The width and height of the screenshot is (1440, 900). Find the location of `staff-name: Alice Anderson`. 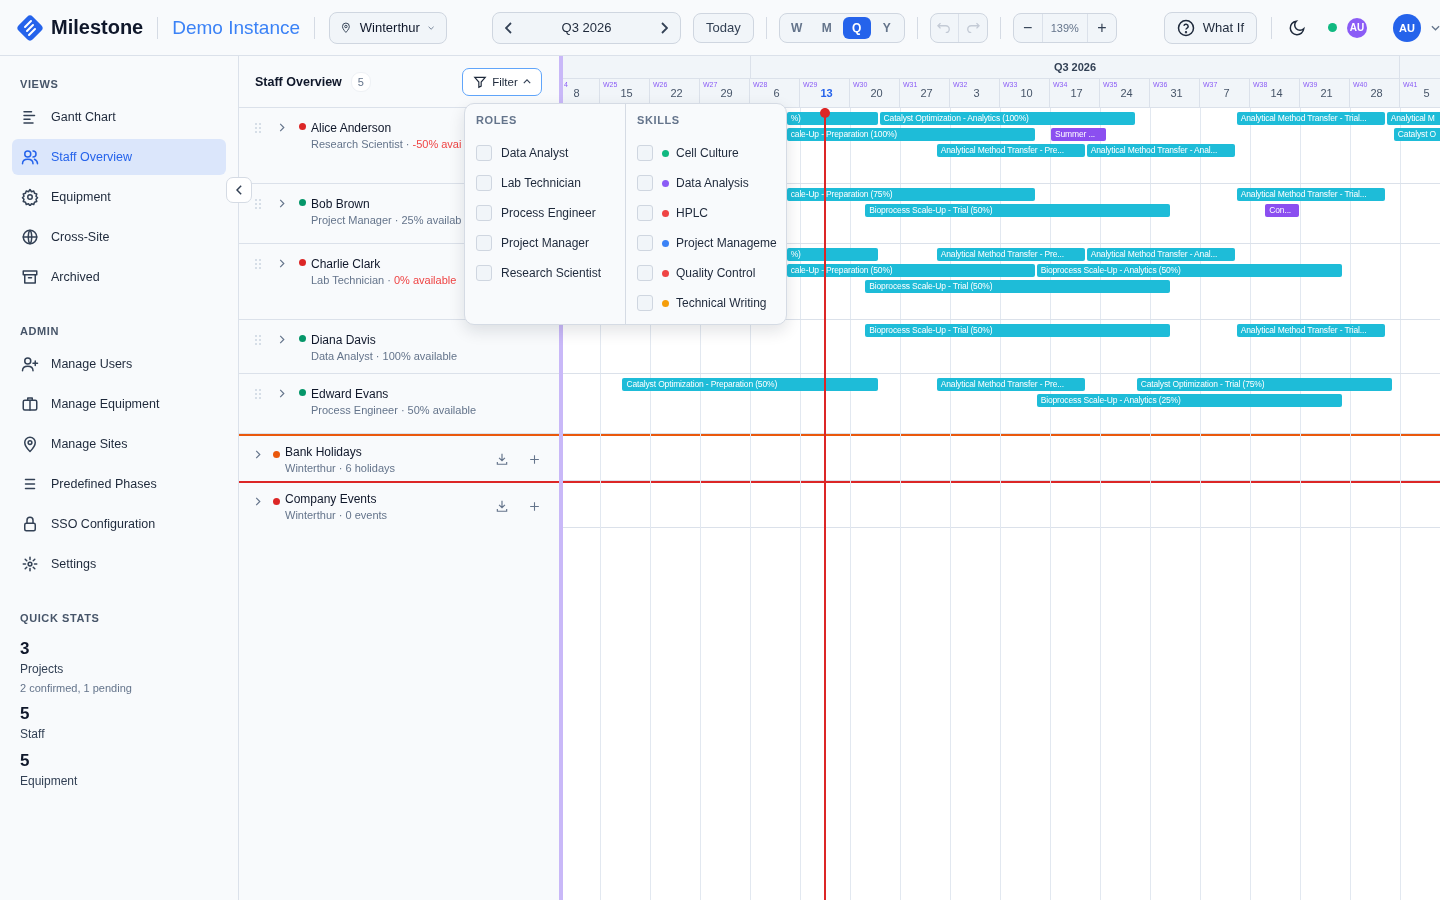

staff-name: Alice Anderson is located at coordinates (352, 128).